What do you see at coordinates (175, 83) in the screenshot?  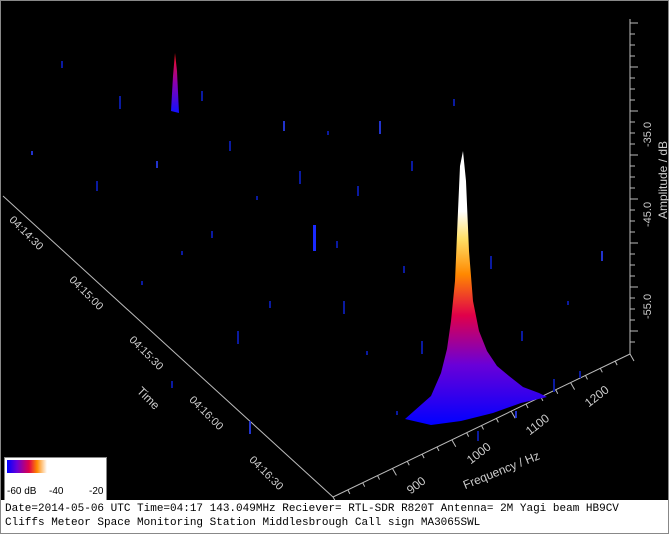 I see `meteor-echo-small` at bounding box center [175, 83].